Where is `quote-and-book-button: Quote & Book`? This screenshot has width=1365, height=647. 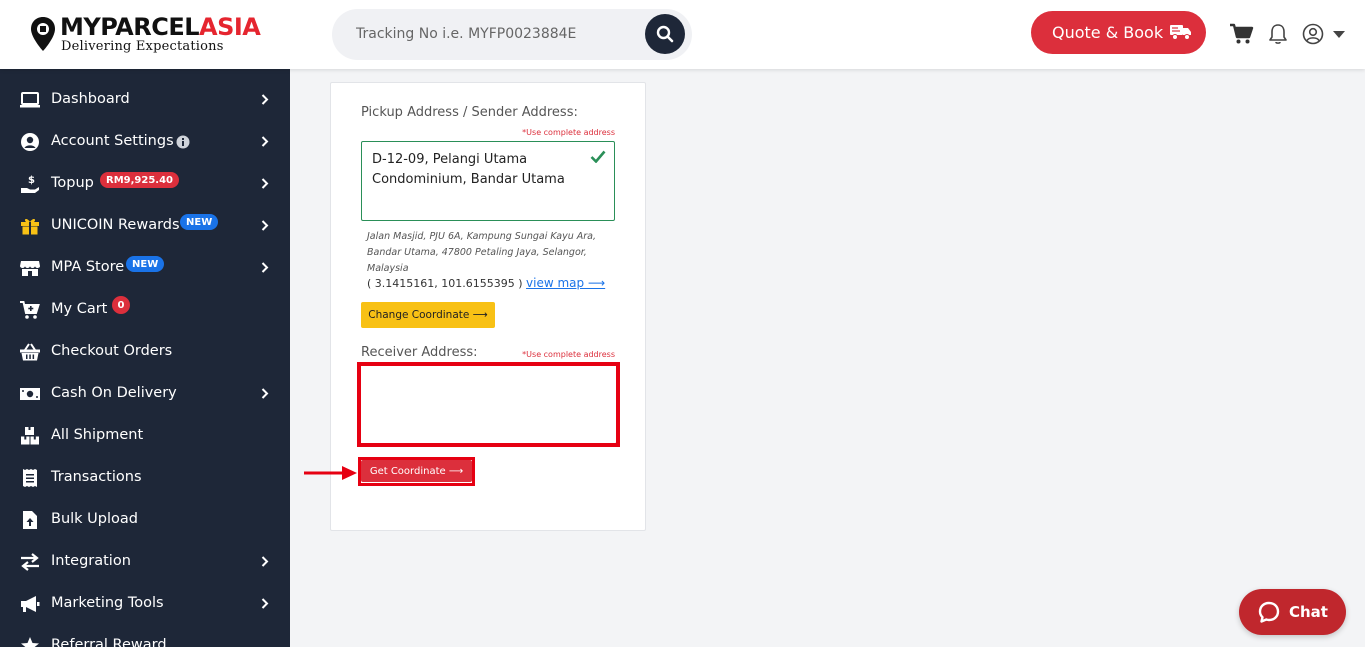 quote-and-book-button: Quote & Book is located at coordinates (1118, 32).